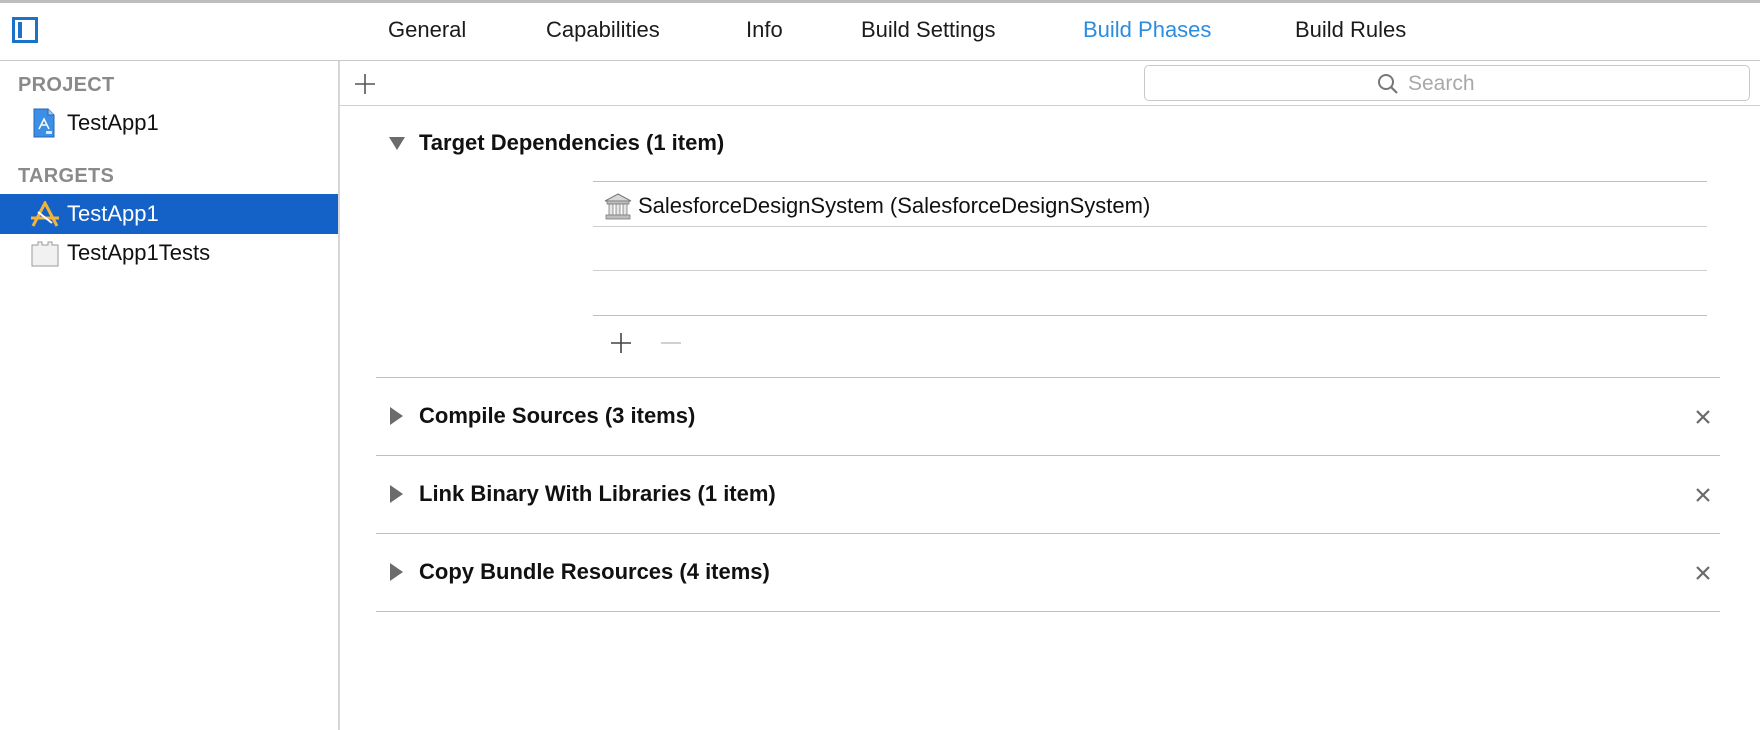  What do you see at coordinates (1441, 83) in the screenshot?
I see `search-placeholder: Search` at bounding box center [1441, 83].